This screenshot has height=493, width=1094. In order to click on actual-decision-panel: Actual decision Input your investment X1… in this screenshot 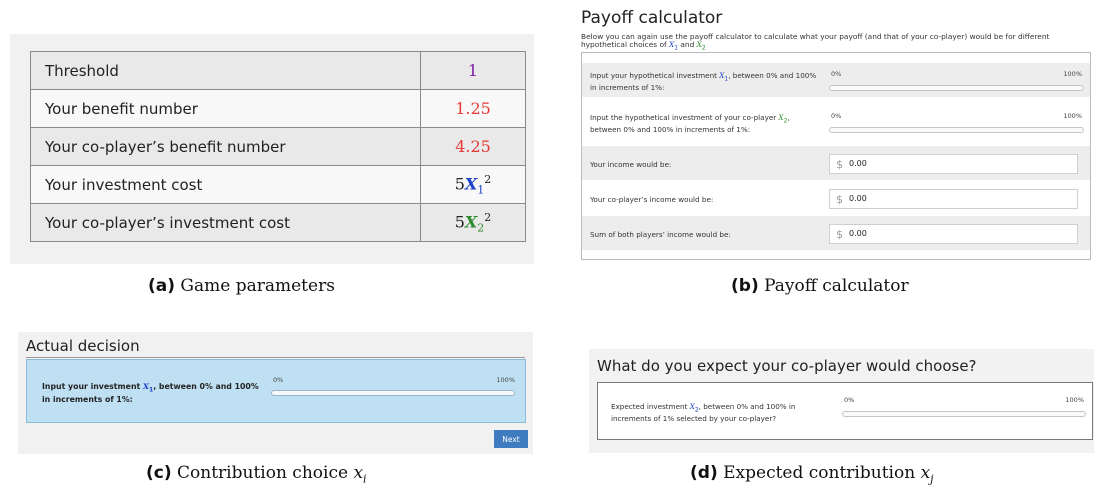, I will do `click(275, 393)`.